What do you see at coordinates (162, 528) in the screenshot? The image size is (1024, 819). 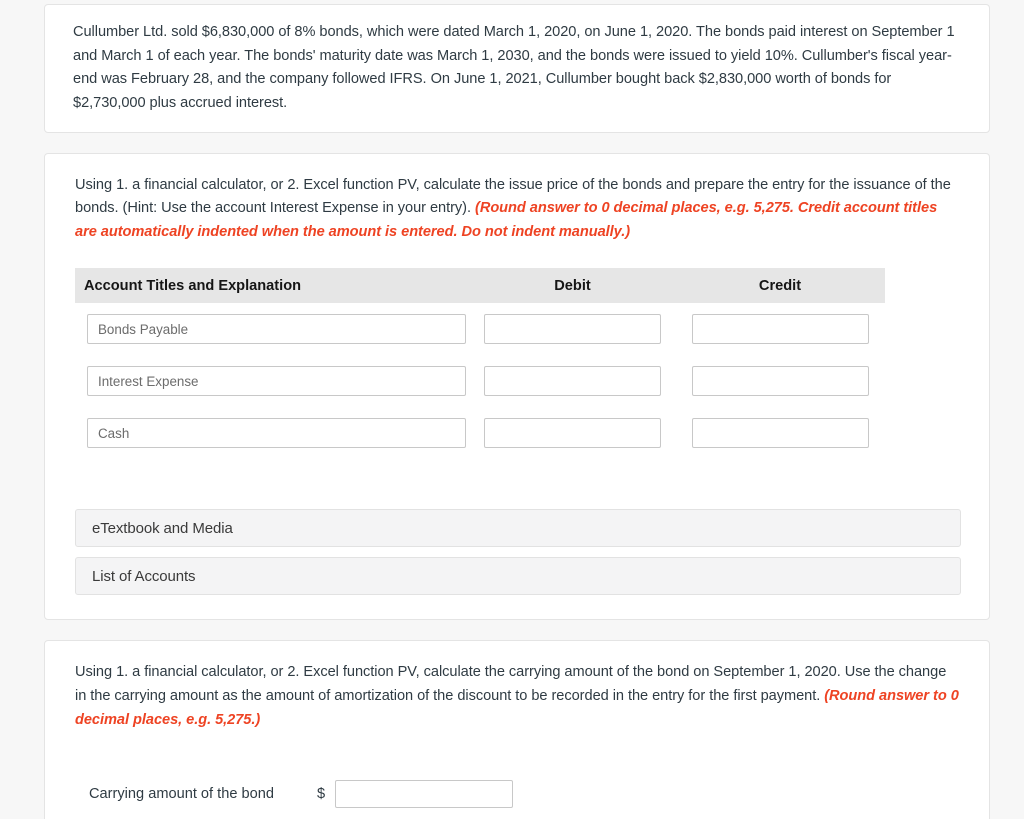 I see `etextbook-and-media-label: eTextbook and Media` at bounding box center [162, 528].